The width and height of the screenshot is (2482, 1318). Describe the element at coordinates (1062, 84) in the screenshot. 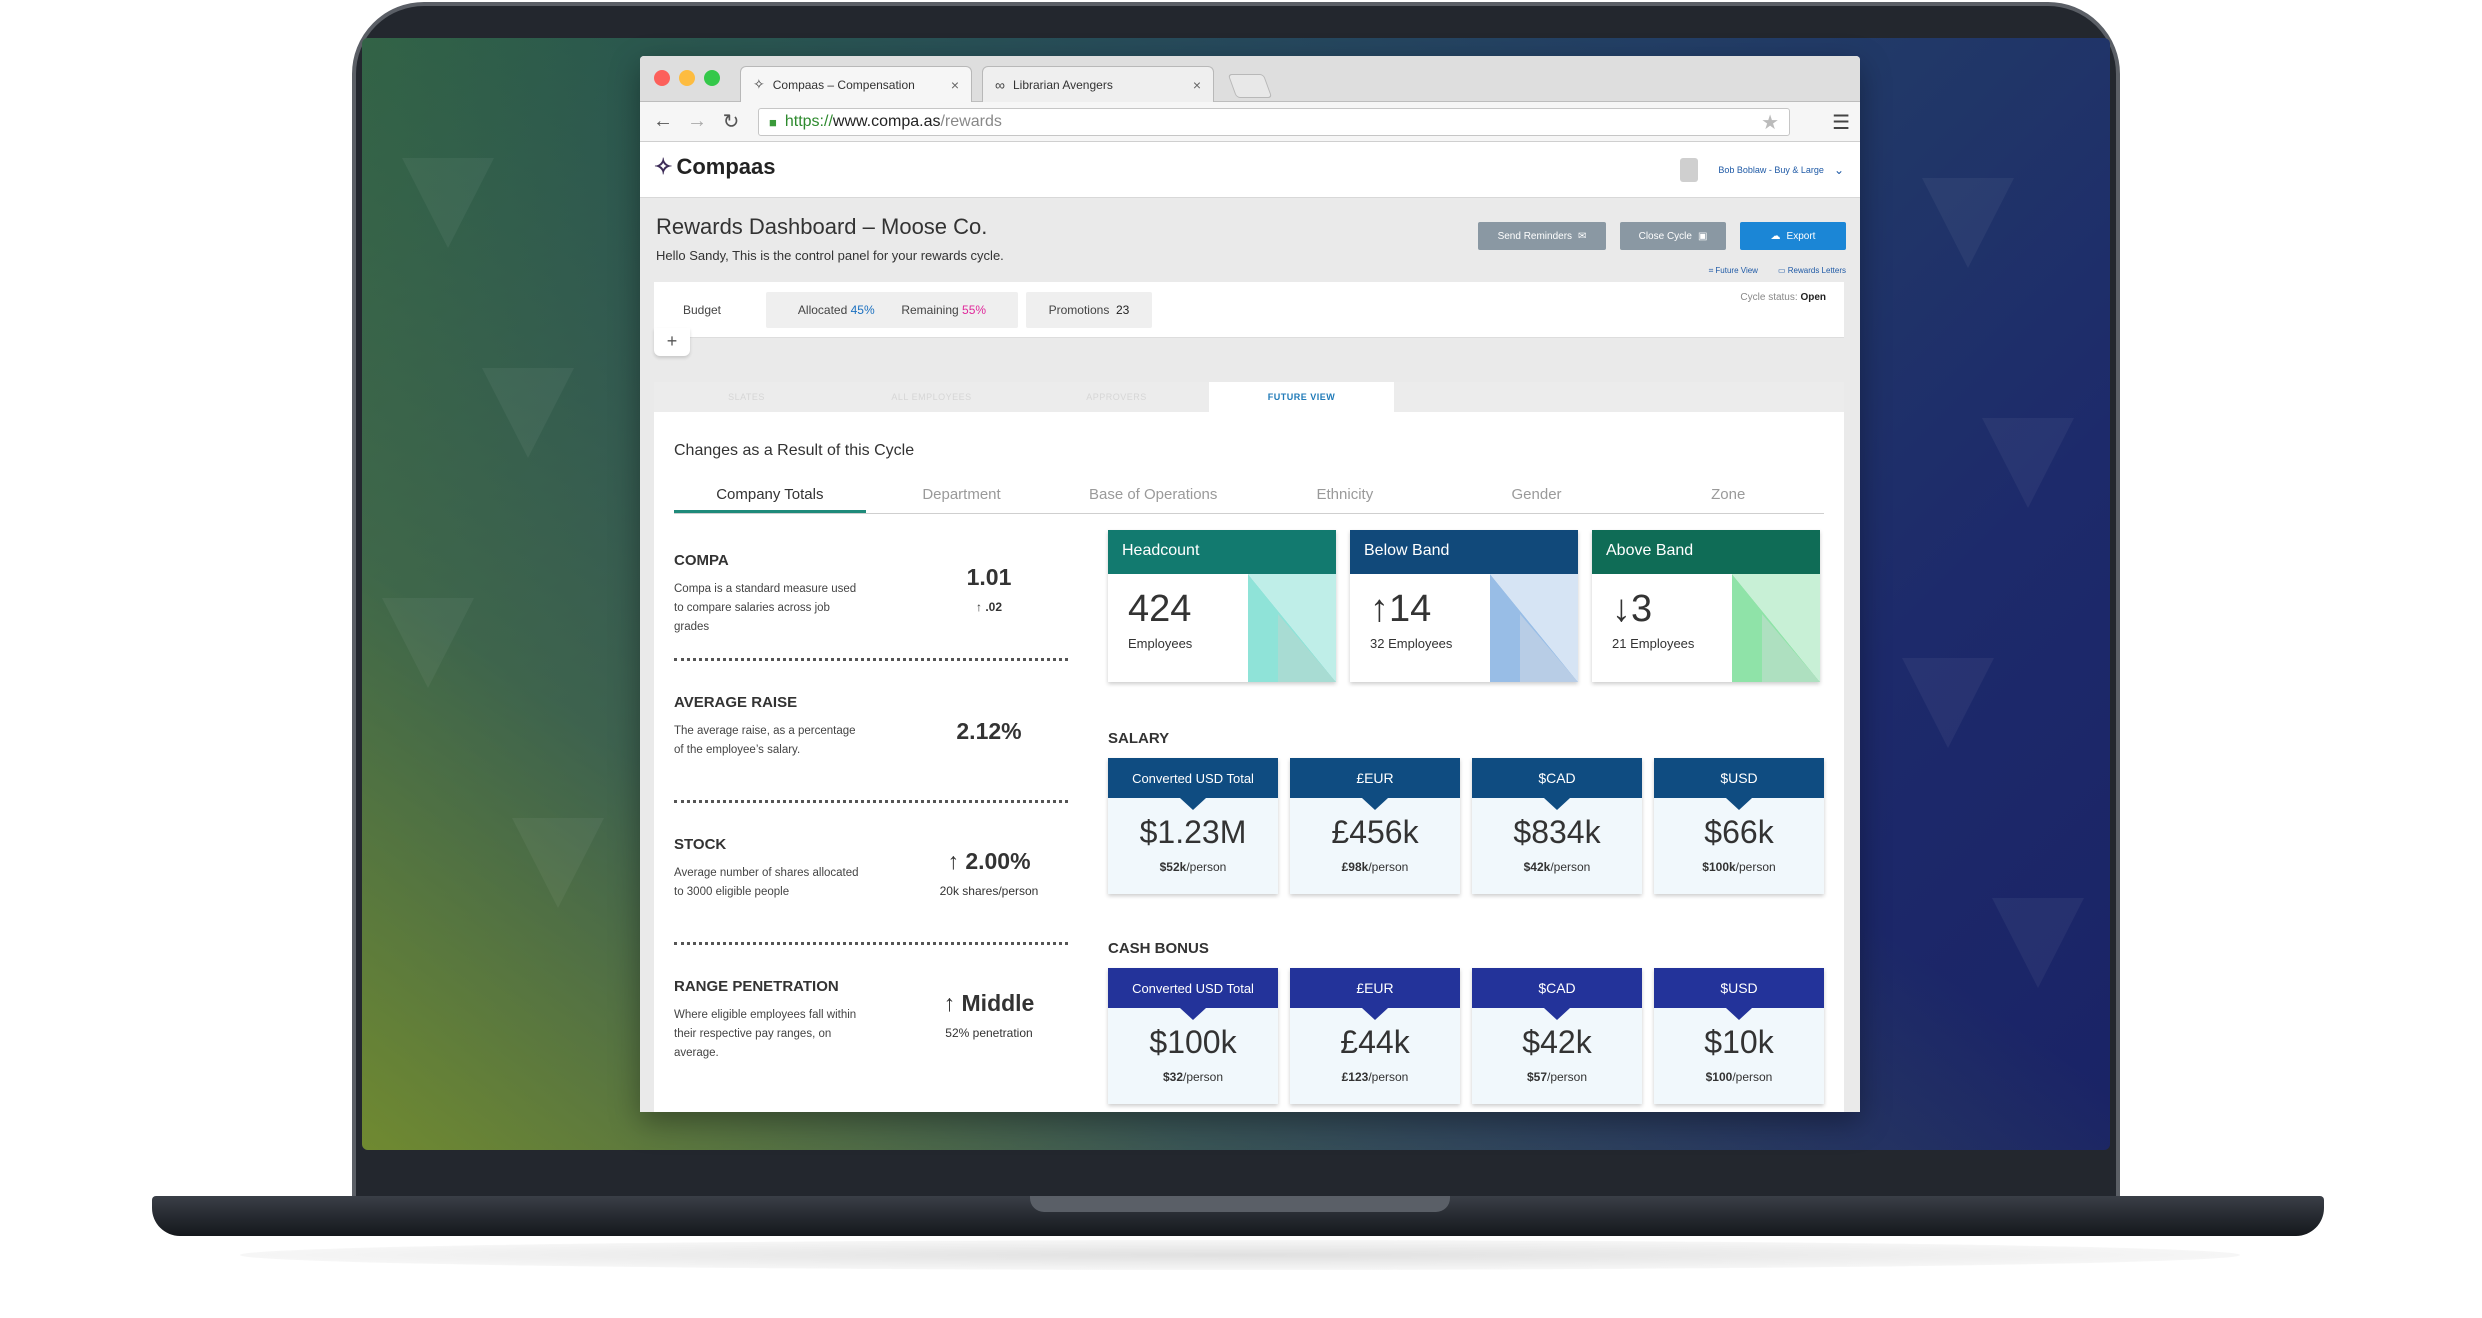

I see `browser-tab-label: Librarian Avengers` at that location.